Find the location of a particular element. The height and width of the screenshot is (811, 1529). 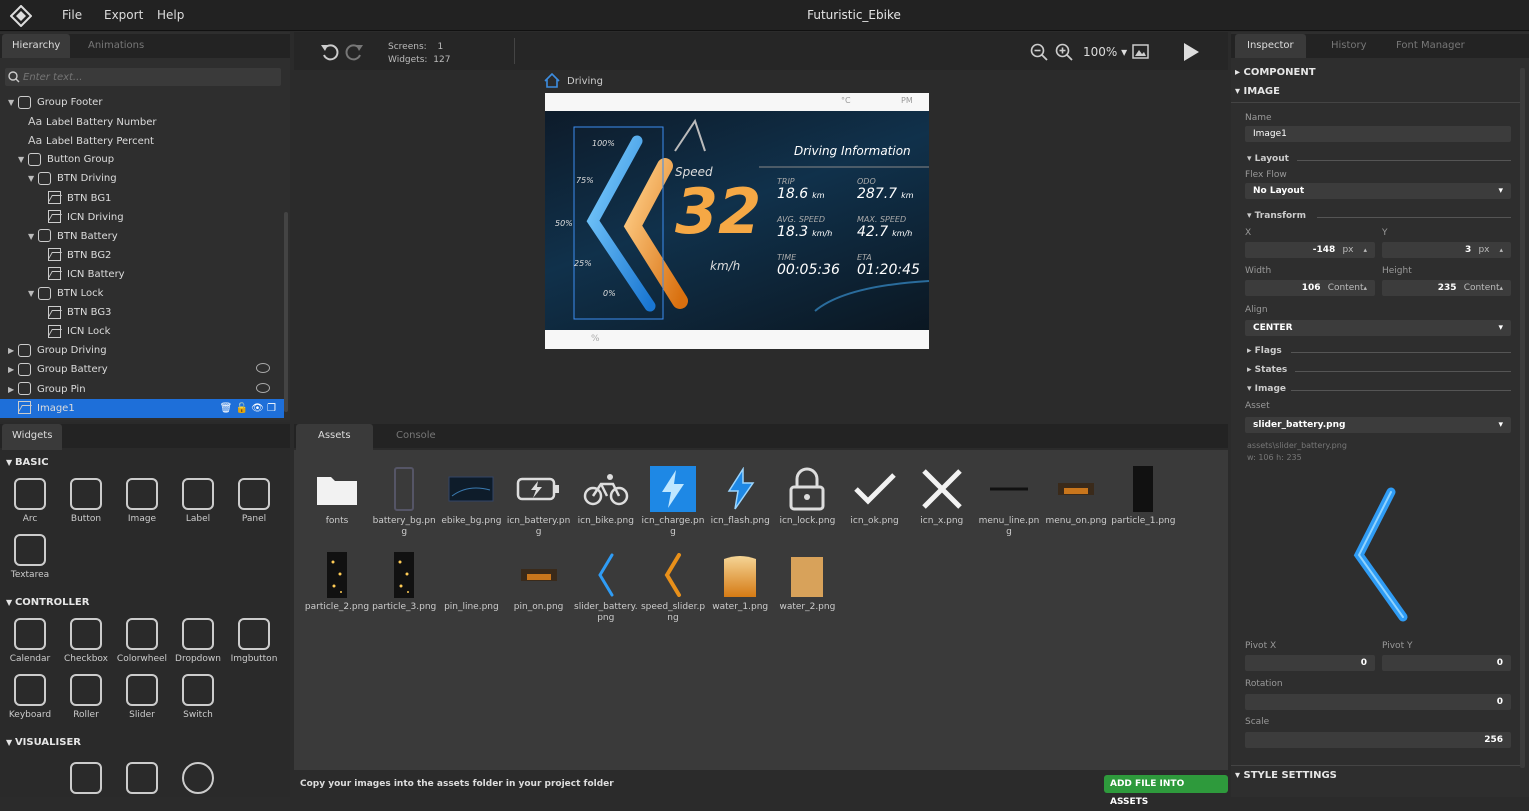

rotation-field: 0 is located at coordinates (1378, 702).